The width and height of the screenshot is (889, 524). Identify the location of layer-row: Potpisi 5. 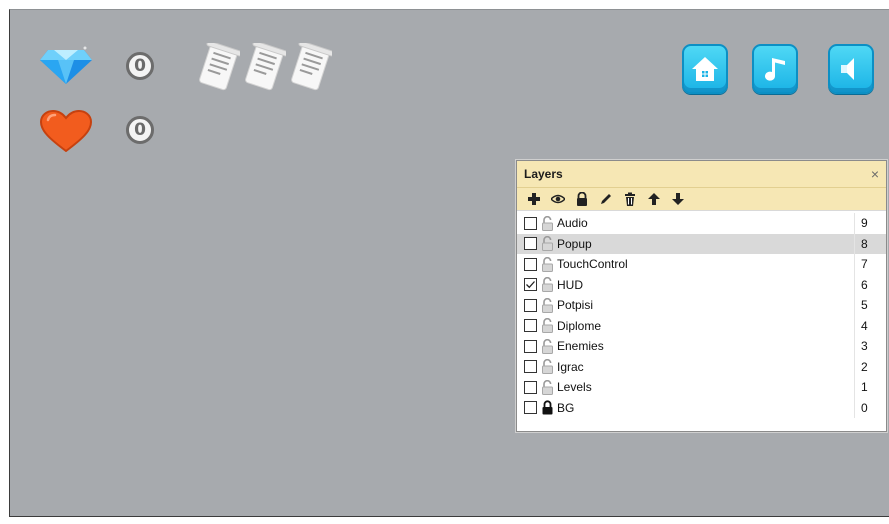
(701, 305).